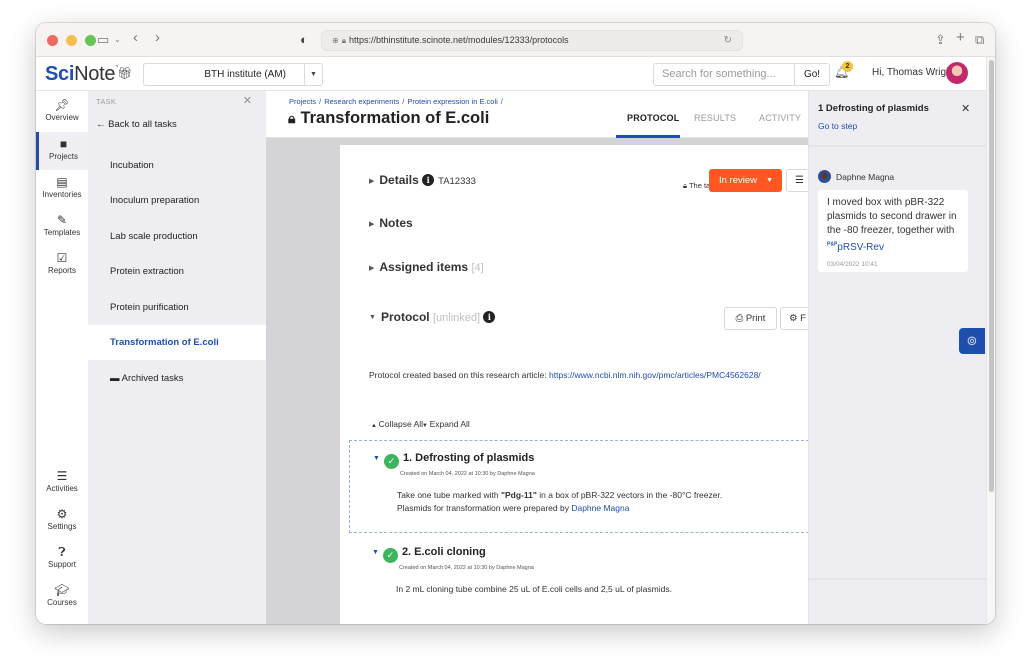 The width and height of the screenshot is (1030, 670). What do you see at coordinates (62, 597) in the screenshot?
I see `nav-courses: 🎓︎ Courses` at bounding box center [62, 597].